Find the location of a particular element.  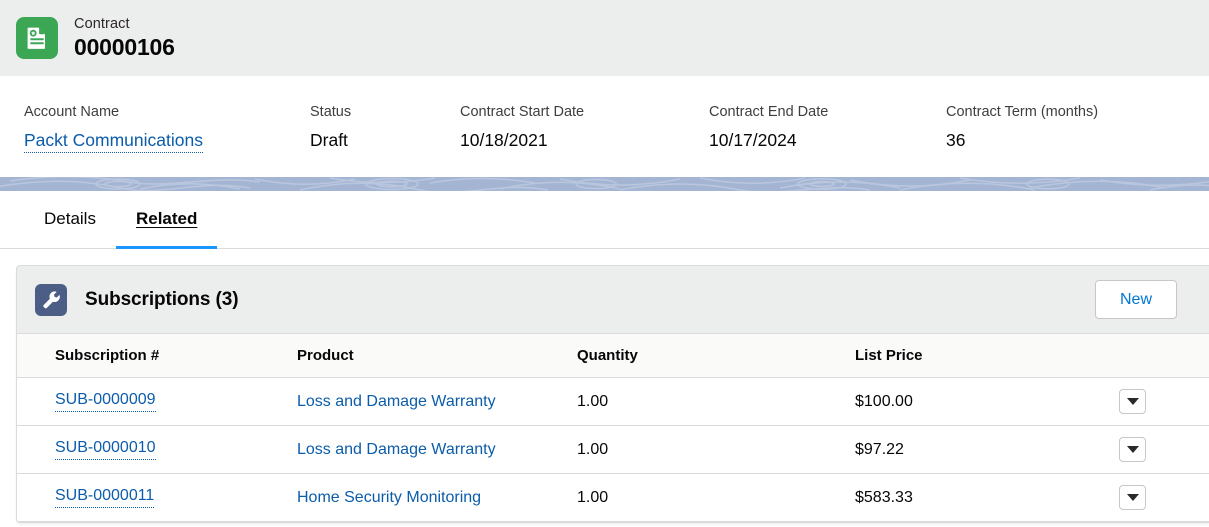

subscription-number-link: SUB-0000010 is located at coordinates (105, 449).